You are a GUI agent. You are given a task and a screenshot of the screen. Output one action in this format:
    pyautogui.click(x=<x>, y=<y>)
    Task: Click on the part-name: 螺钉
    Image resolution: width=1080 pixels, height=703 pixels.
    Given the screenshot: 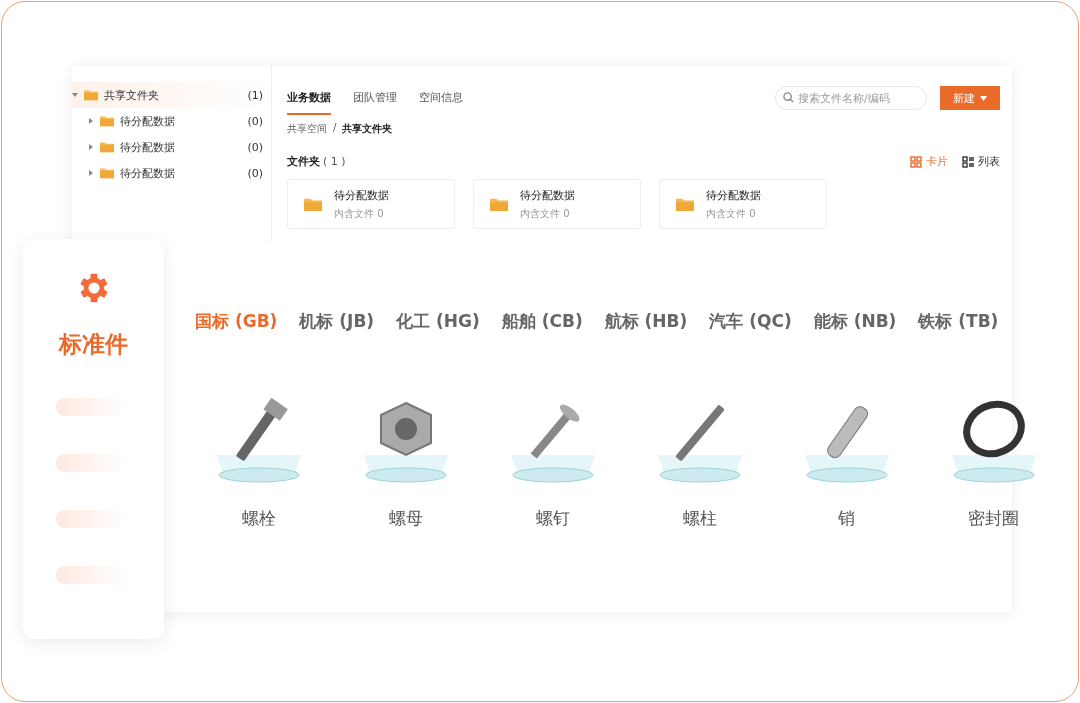 What is the action you would take?
    pyautogui.click(x=552, y=518)
    